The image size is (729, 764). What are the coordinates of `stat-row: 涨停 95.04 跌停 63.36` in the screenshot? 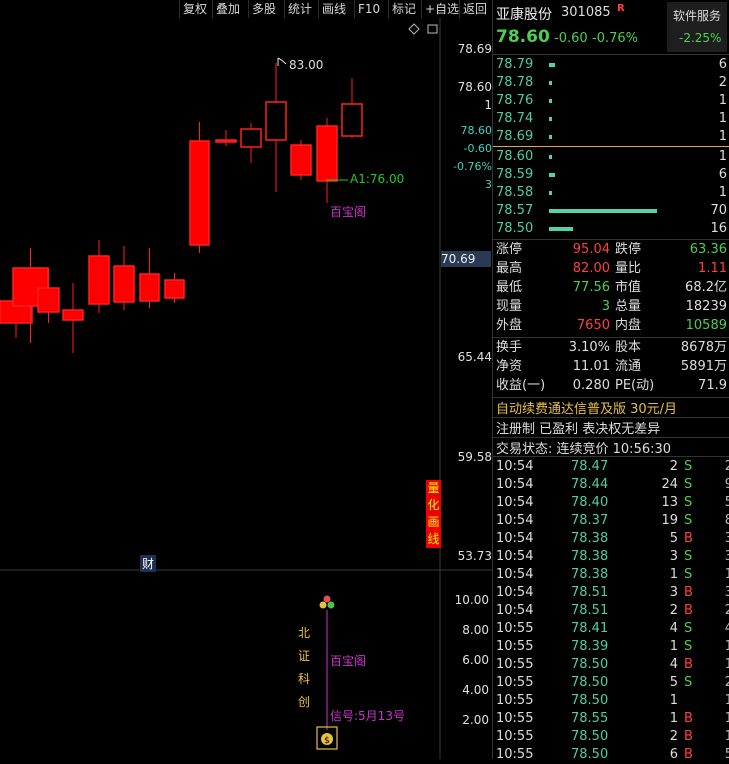 It's located at (611, 250).